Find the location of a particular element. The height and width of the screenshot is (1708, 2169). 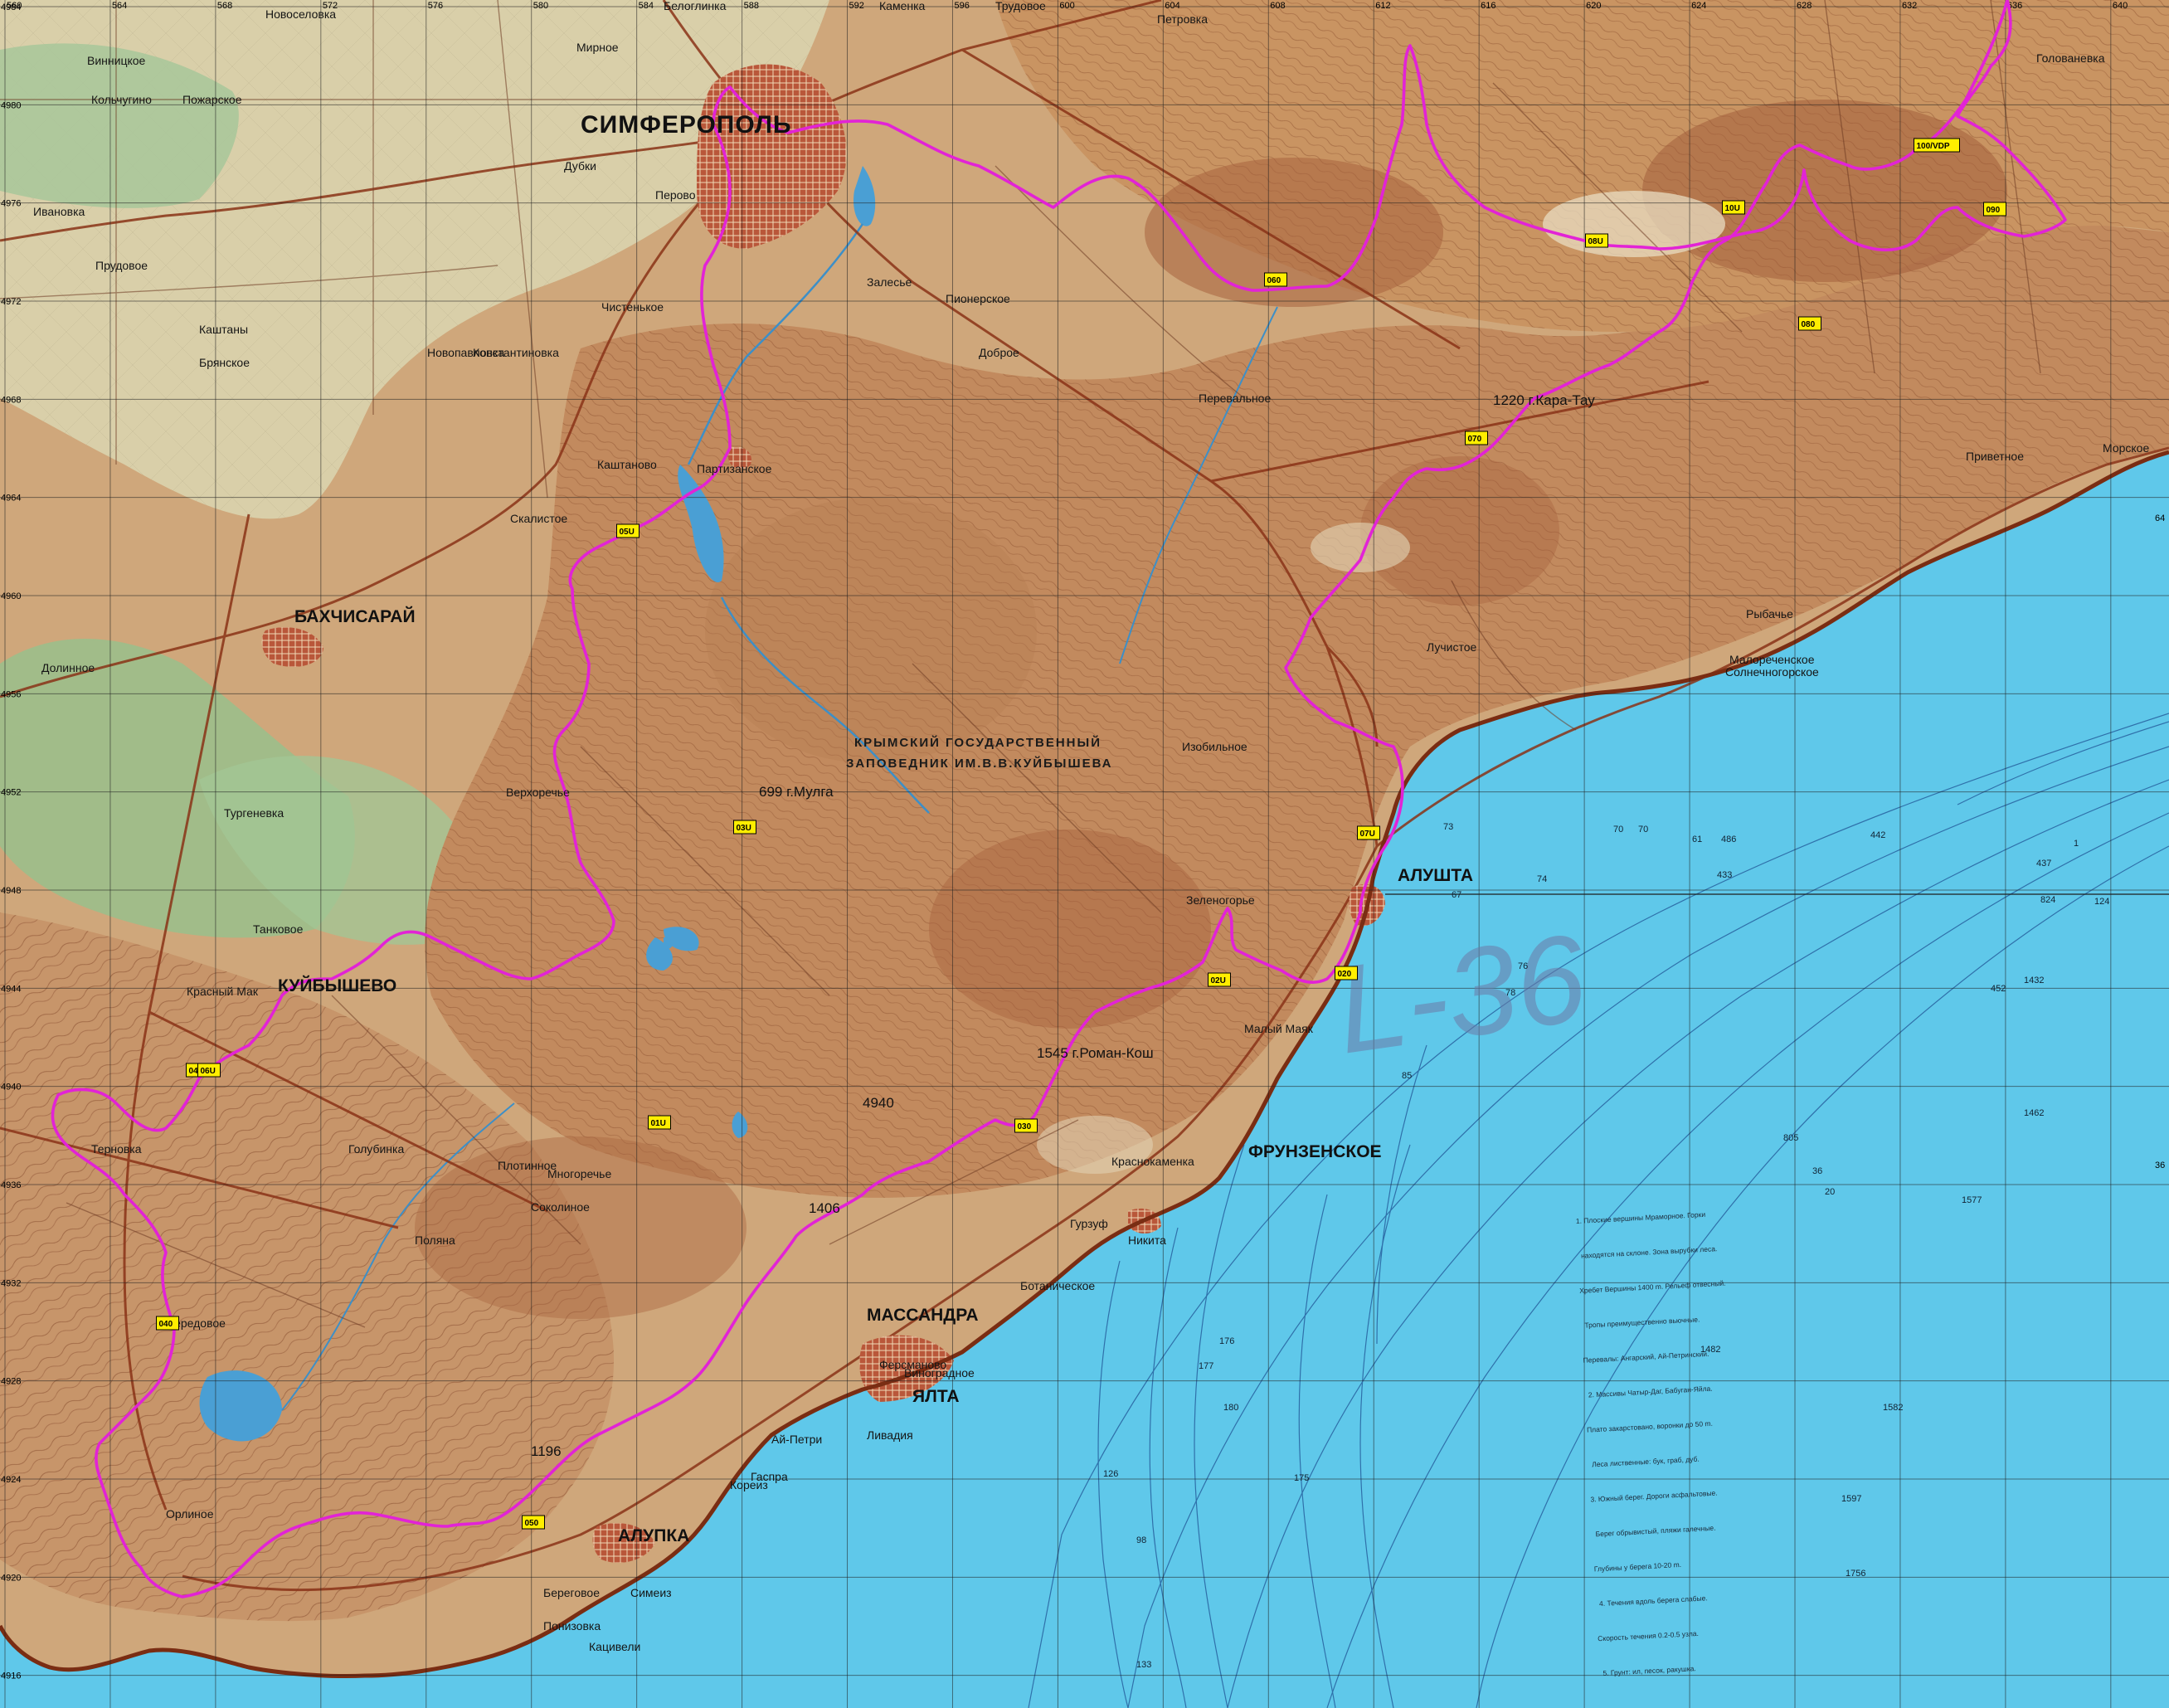

waypoint-marker-icon: 100/VDP is located at coordinates (1937, 145).